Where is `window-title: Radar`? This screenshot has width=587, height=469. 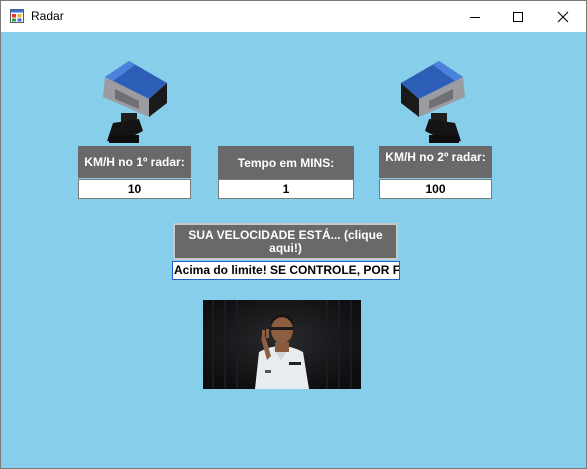 window-title: Radar is located at coordinates (47, 16).